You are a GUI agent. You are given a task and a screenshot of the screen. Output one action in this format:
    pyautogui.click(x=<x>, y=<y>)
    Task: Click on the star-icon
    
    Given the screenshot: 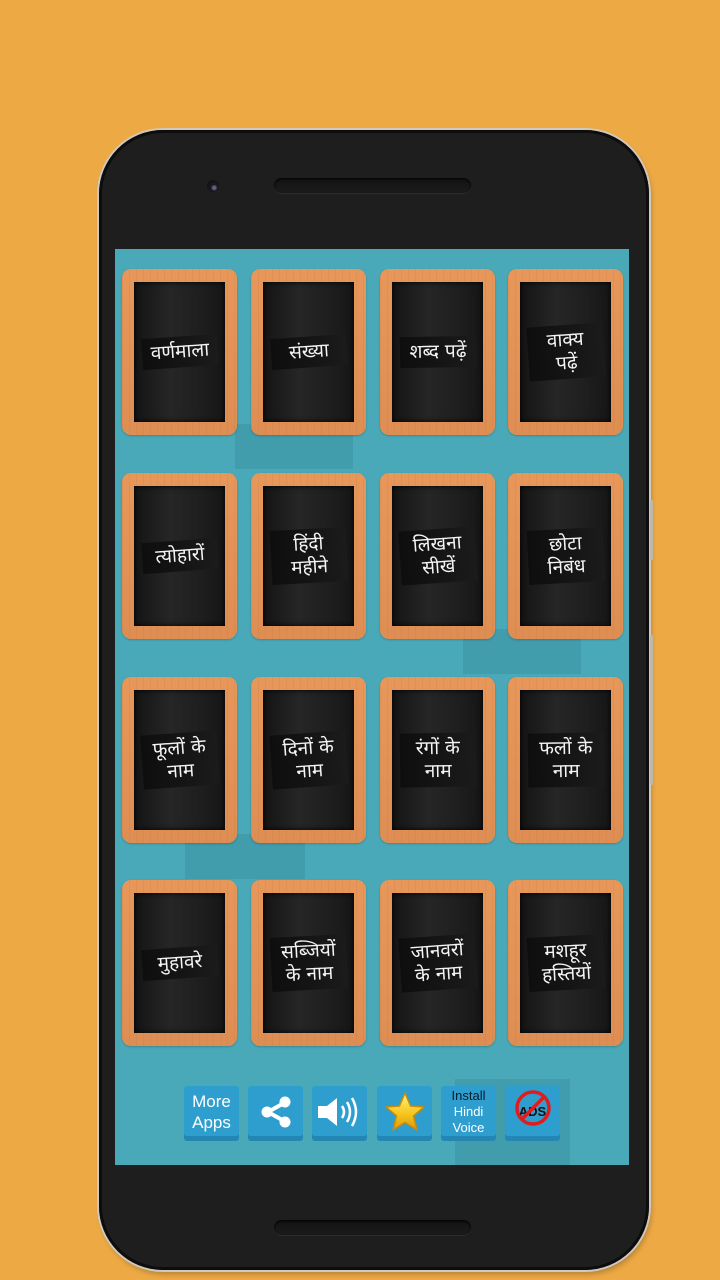 What is the action you would take?
    pyautogui.click(x=404, y=1111)
    